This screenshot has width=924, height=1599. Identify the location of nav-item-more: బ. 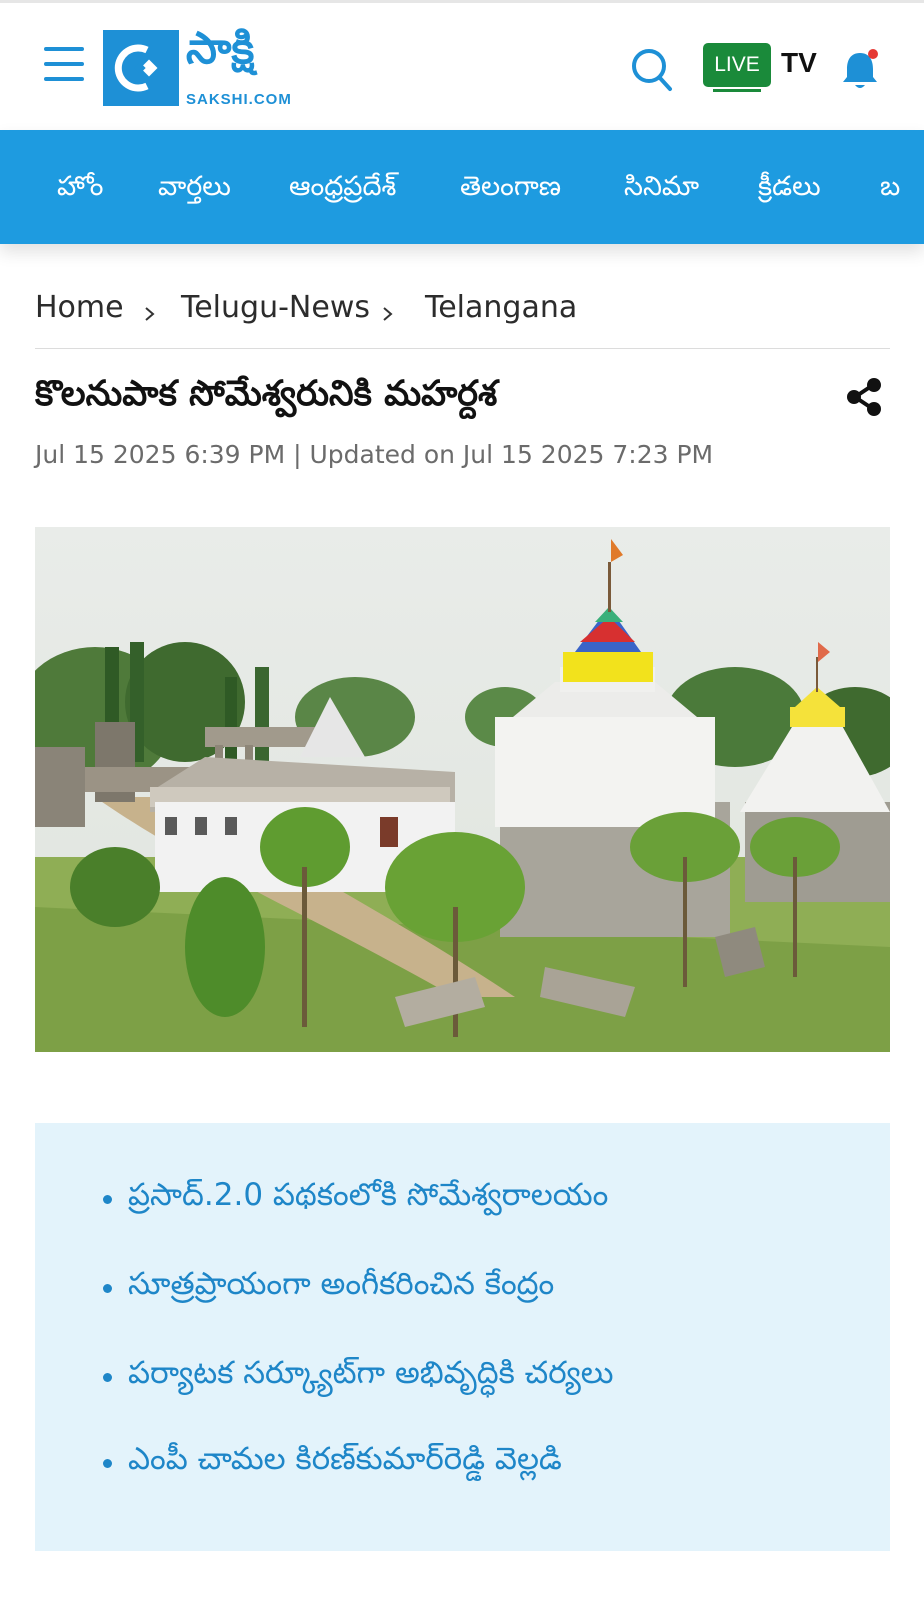
(890, 187).